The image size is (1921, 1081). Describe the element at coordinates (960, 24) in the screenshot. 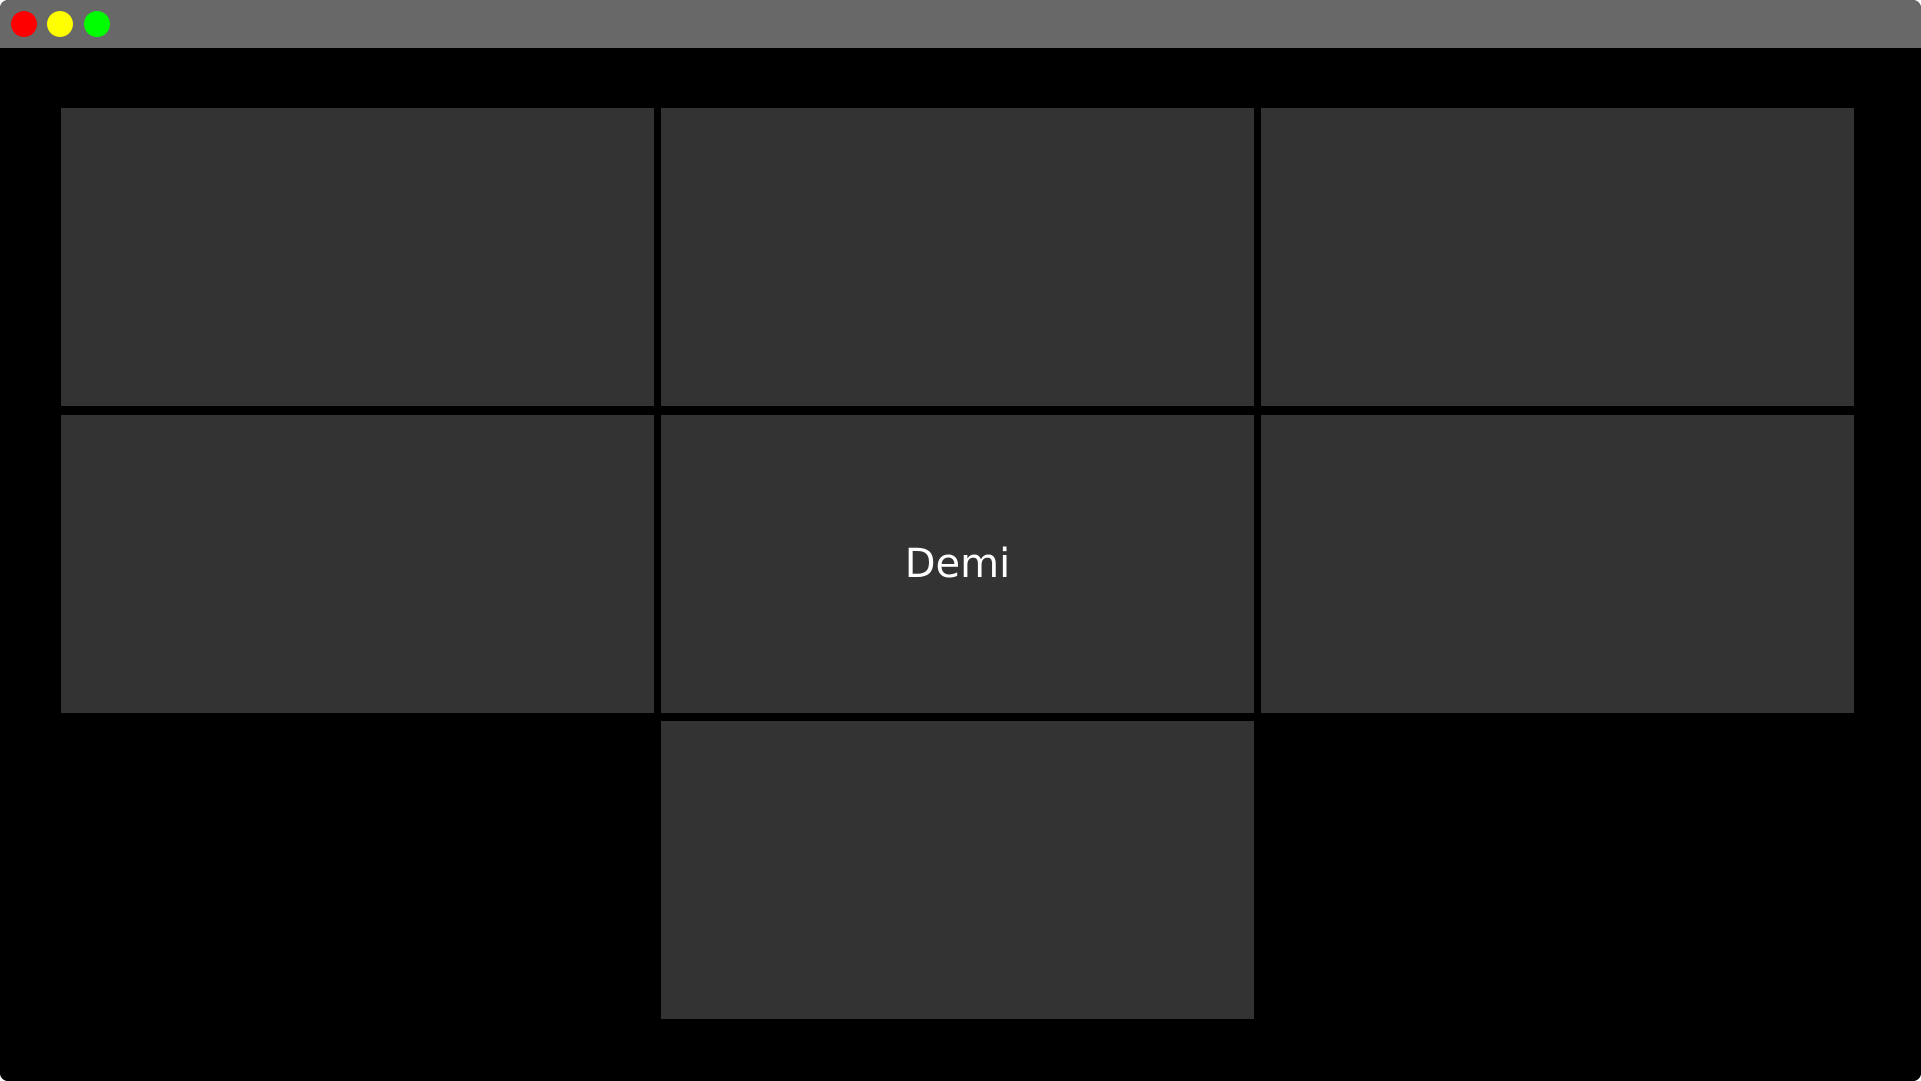

I see `title-bar` at that location.